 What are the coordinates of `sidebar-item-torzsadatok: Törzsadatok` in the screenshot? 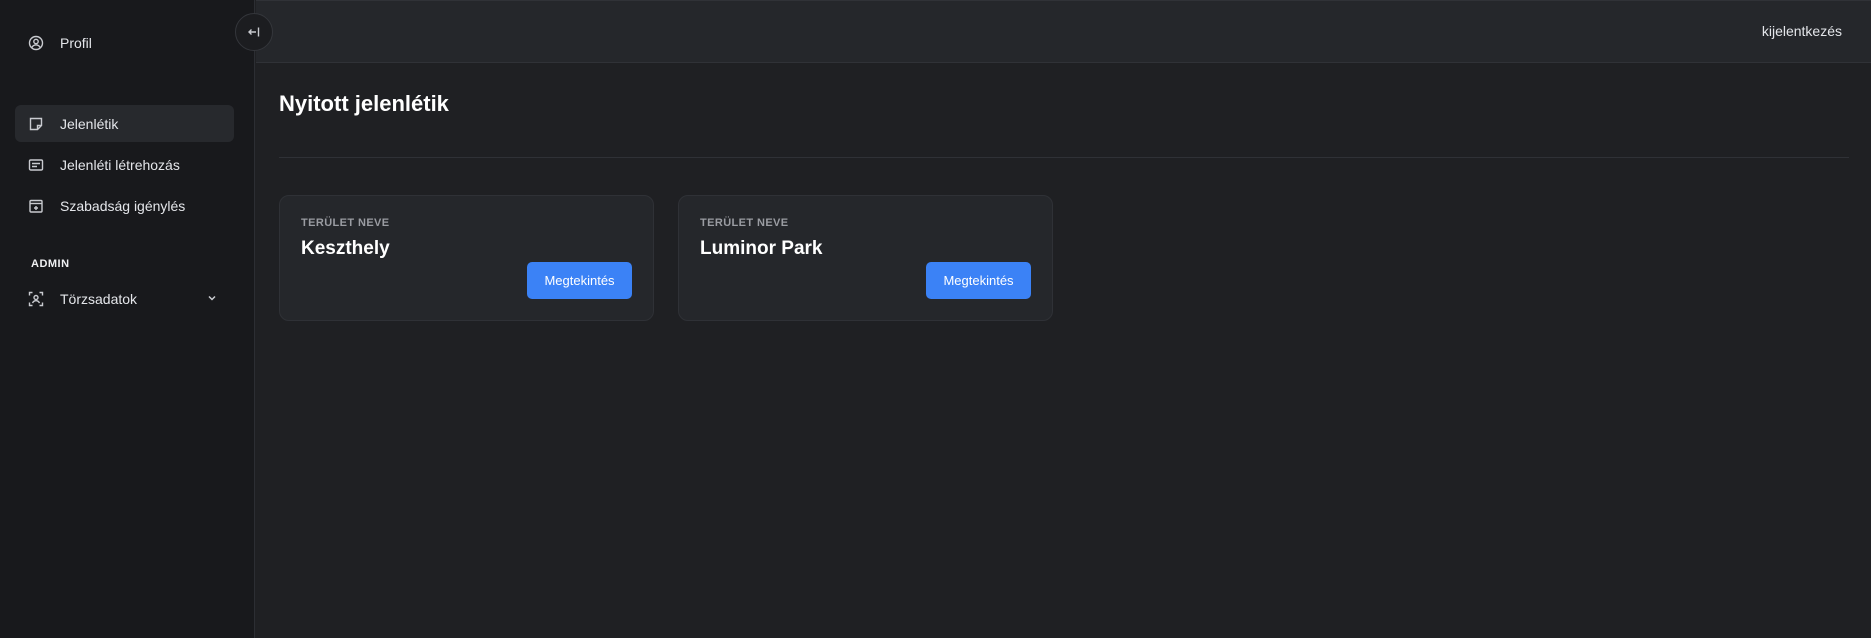 It's located at (124, 298).